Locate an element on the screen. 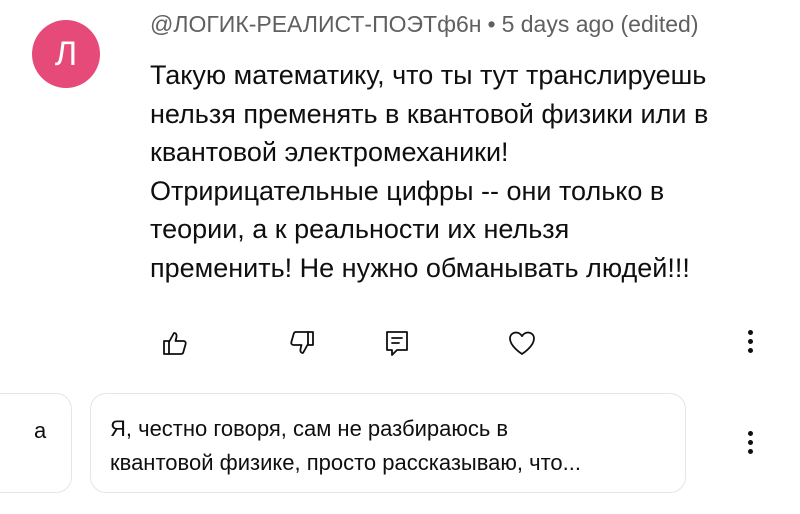  more-icon is located at coordinates (750, 341).